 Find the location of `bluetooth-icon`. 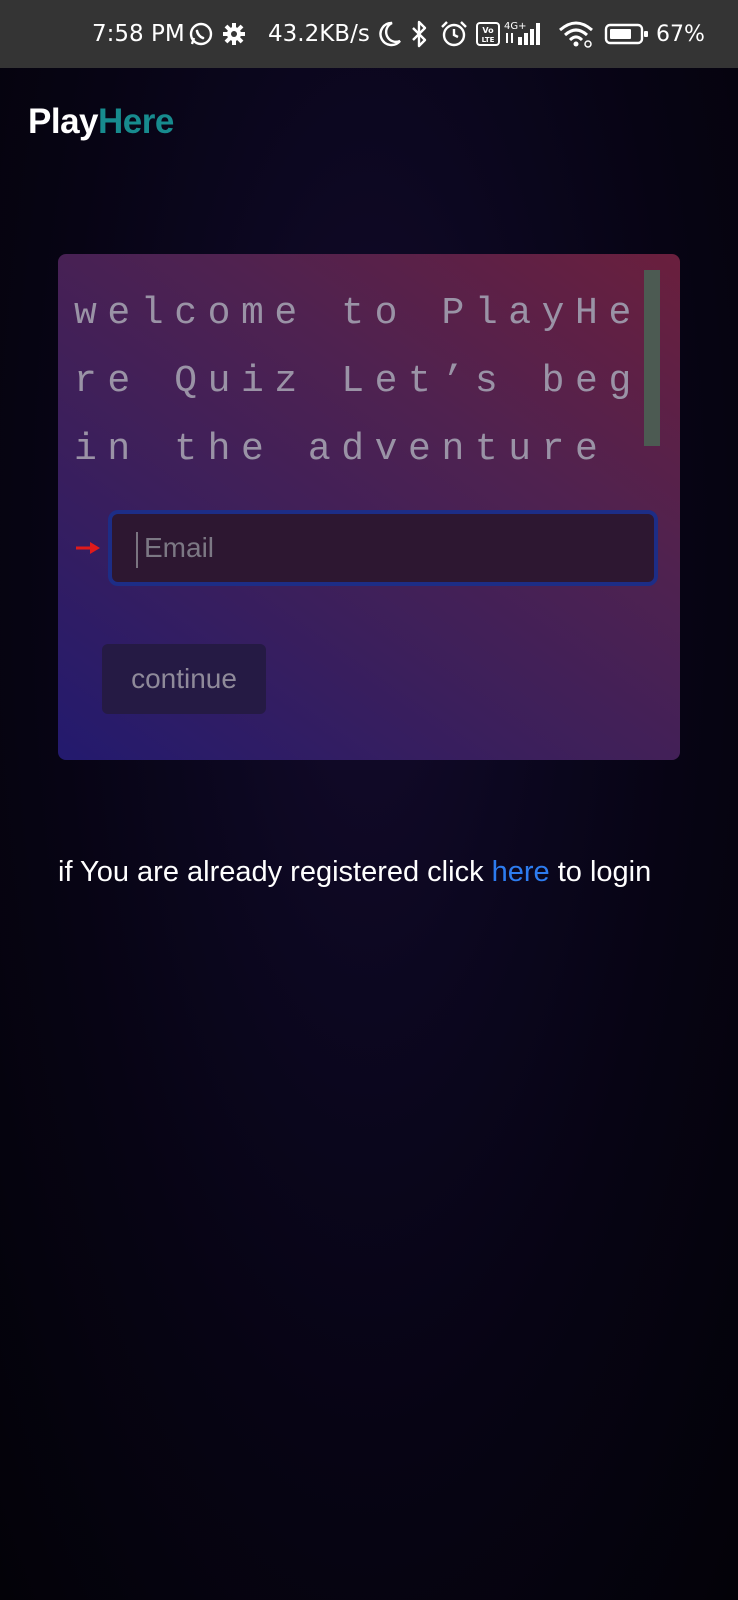

bluetooth-icon is located at coordinates (419, 34).